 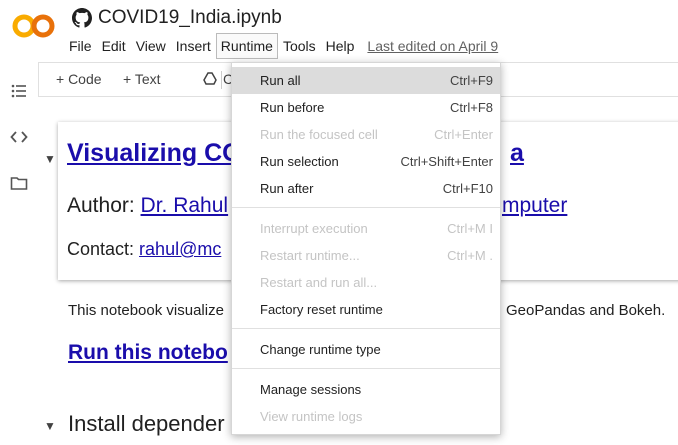 I want to click on contact-line: Contact: rahul@mc, so click(x=144, y=249).